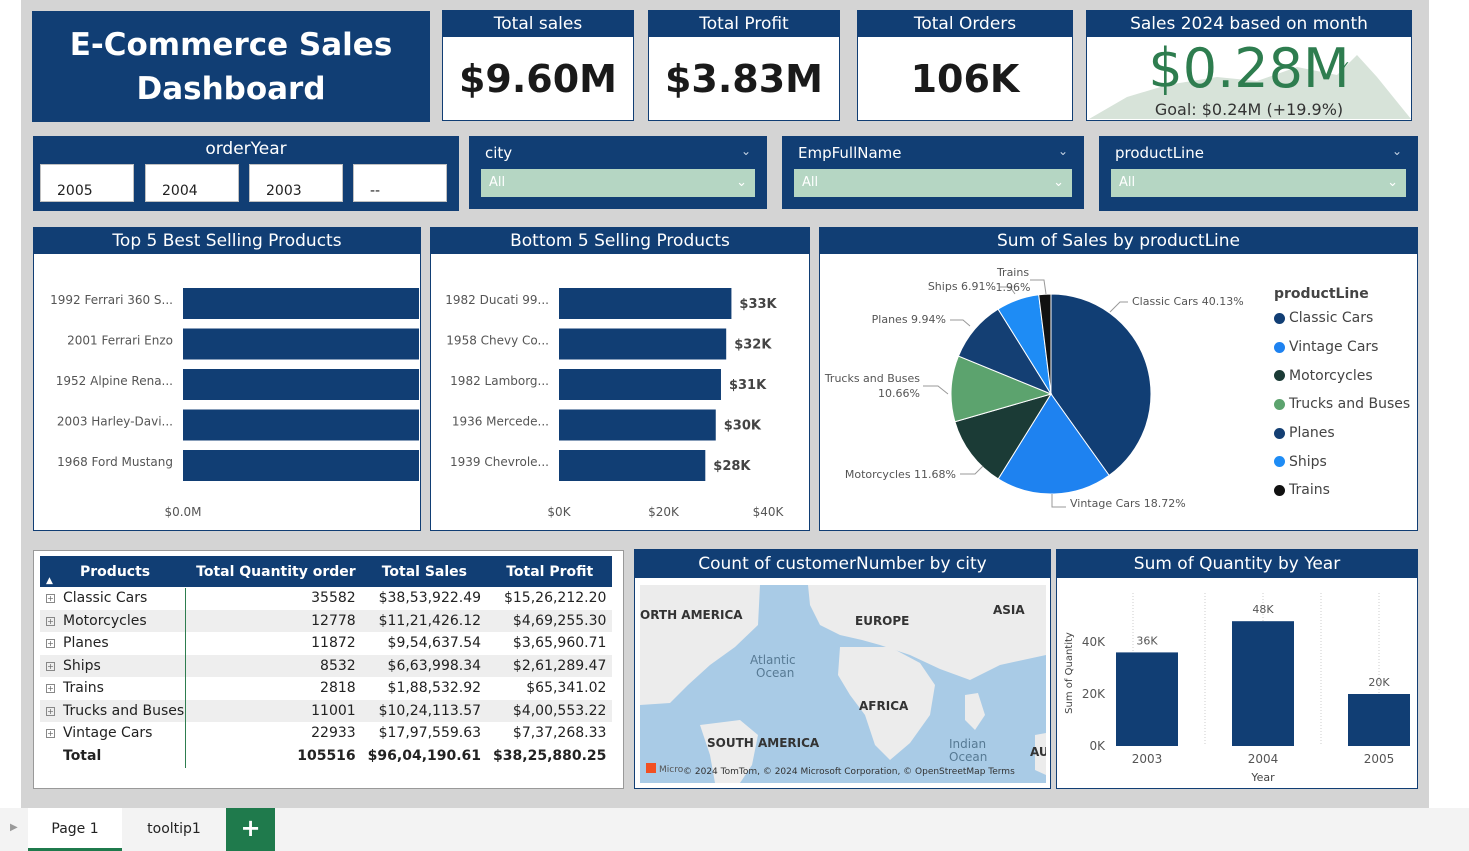 The height and width of the screenshot is (851, 1469). I want to click on kpi-total-orders-label: Total Orders, so click(965, 24).